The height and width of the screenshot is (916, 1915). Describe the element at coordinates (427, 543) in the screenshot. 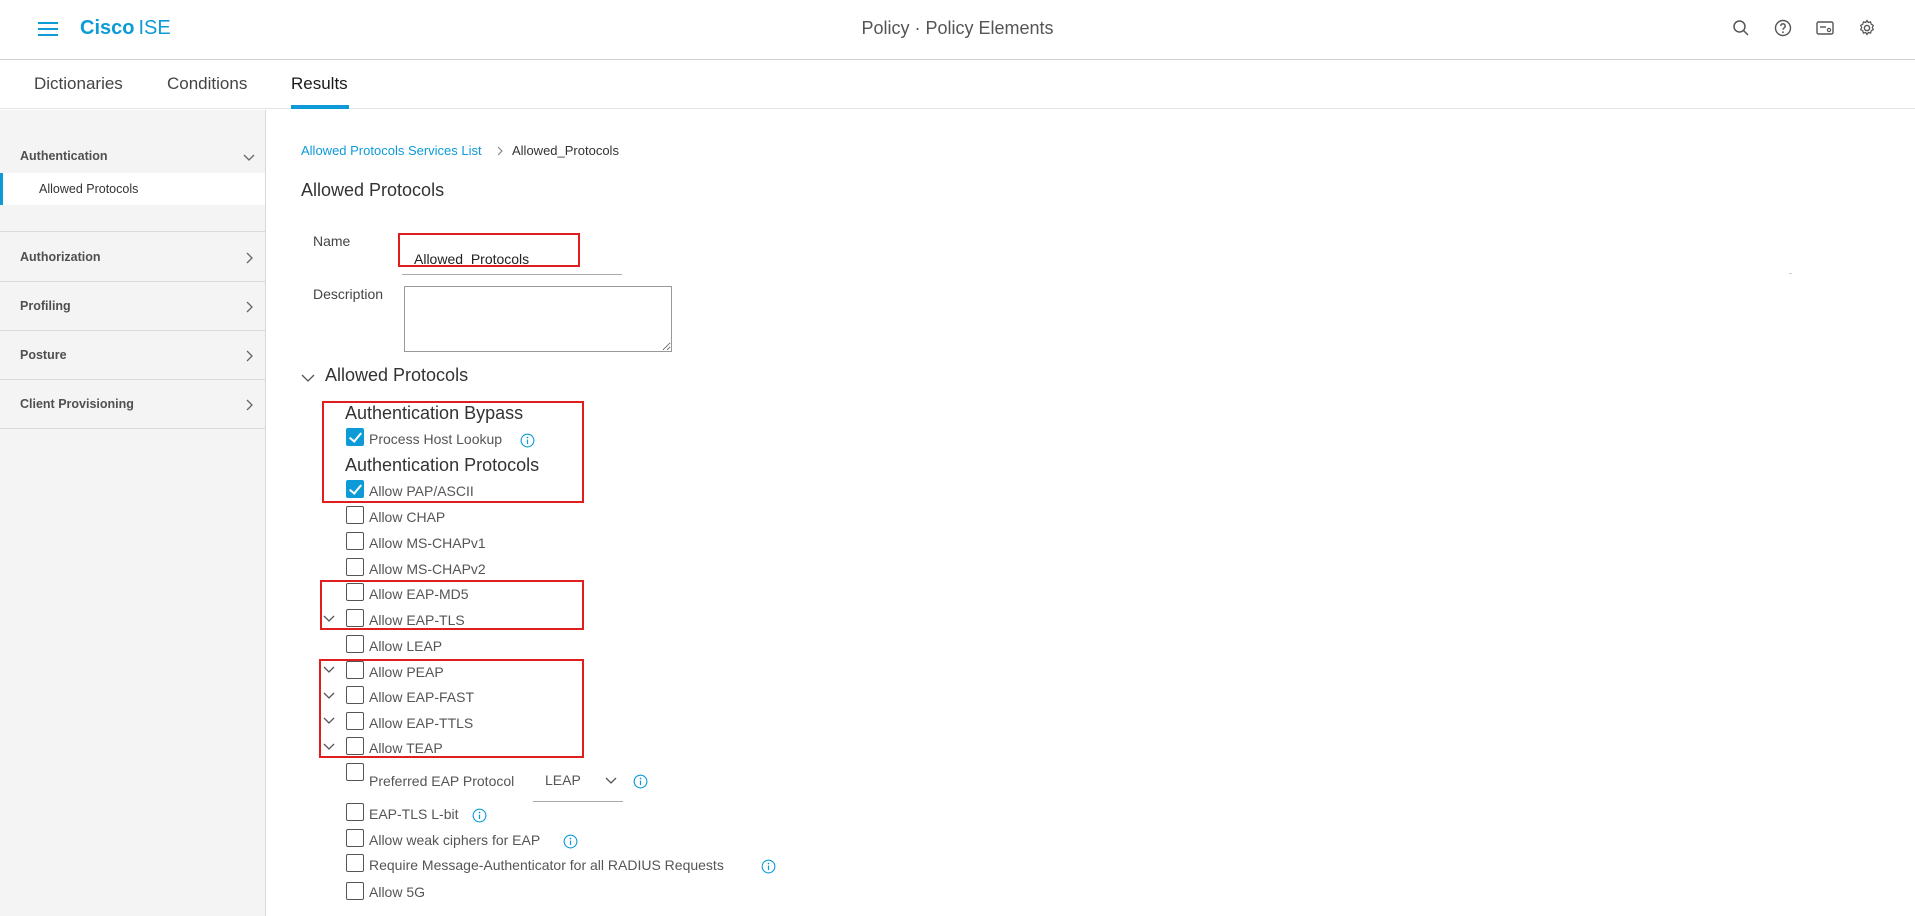

I see `checkbox-label: Allow MS-CHAPv1` at that location.